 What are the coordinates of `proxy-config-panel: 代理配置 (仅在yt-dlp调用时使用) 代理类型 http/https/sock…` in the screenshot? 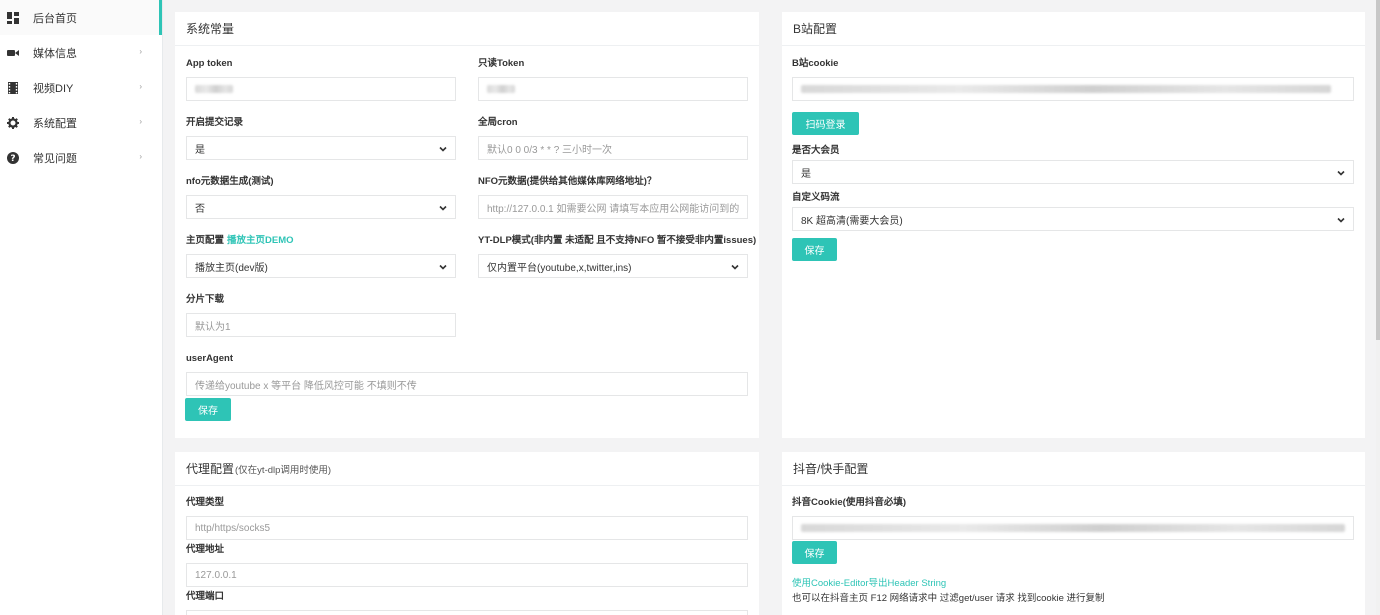 It's located at (467, 533).